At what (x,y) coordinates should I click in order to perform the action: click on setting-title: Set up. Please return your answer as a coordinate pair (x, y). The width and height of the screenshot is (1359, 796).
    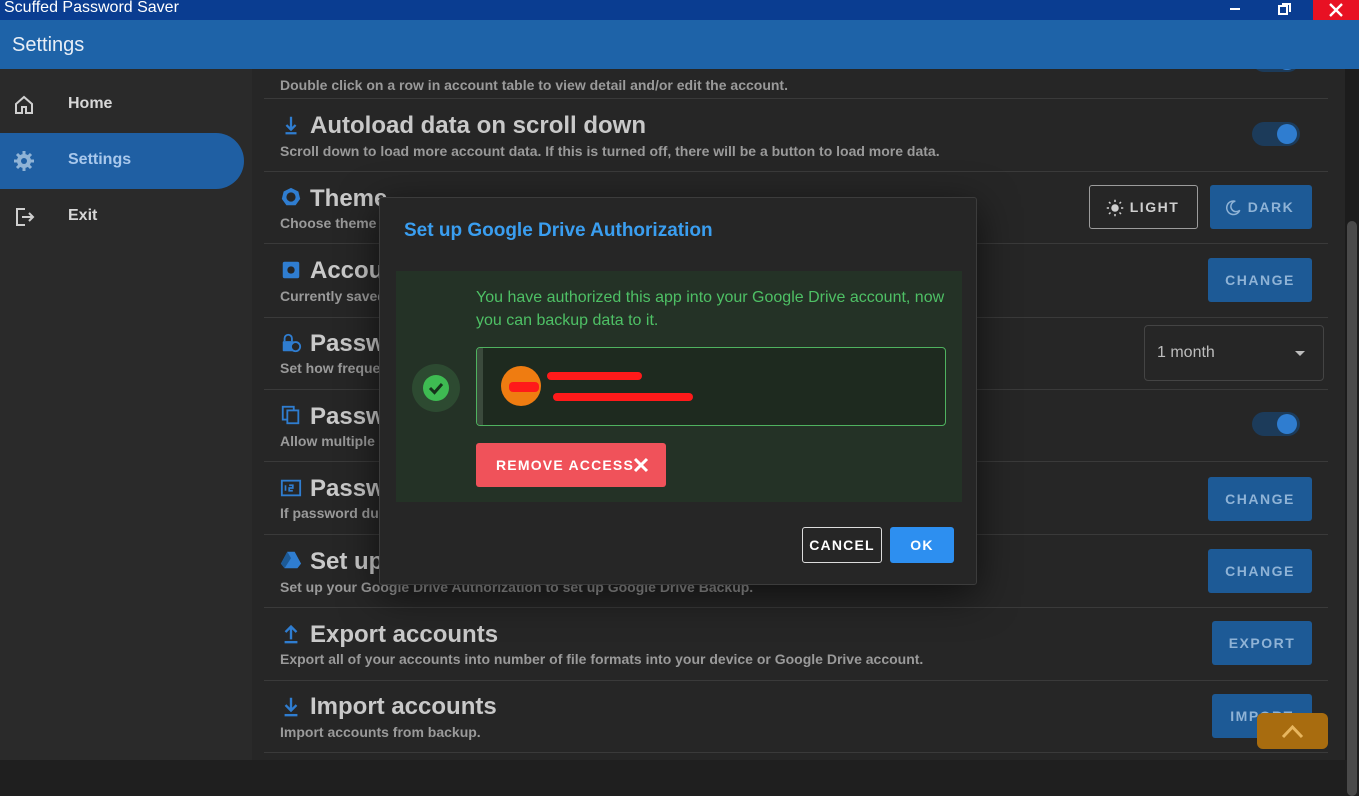
    Looking at the image, I should click on (347, 561).